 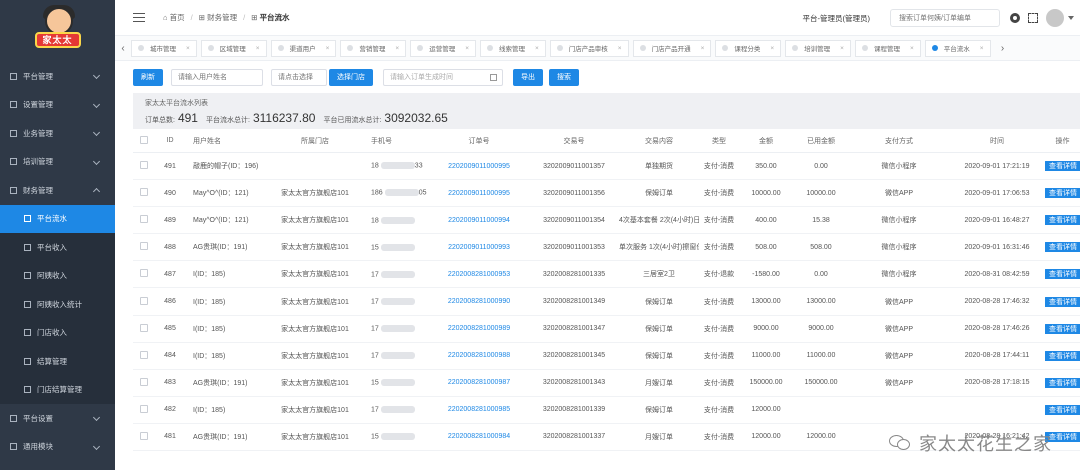 I want to click on cell-order-link: 2202008281000953, so click(x=479, y=274).